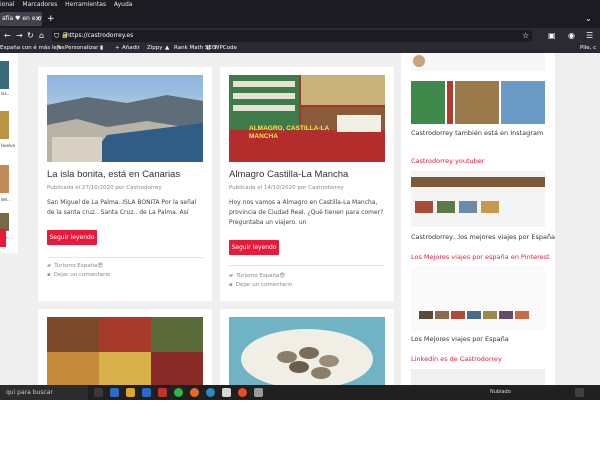 The width and height of the screenshot is (600, 450). Describe the element at coordinates (178, 392) in the screenshot. I see `whatsapp-icon` at that location.